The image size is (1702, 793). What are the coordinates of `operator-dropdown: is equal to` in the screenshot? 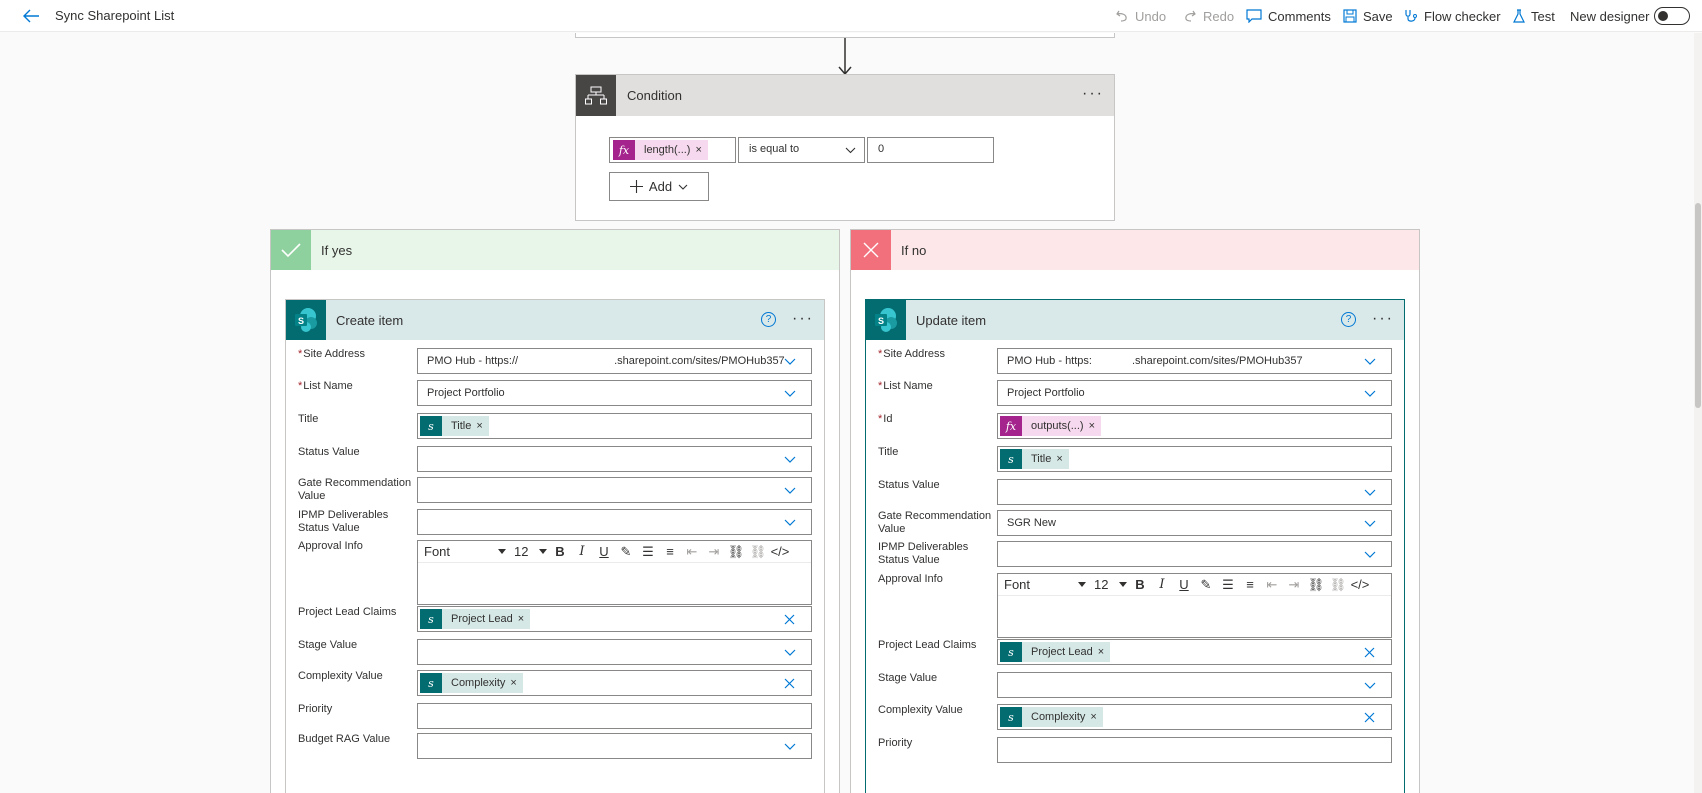 It's located at (801, 150).